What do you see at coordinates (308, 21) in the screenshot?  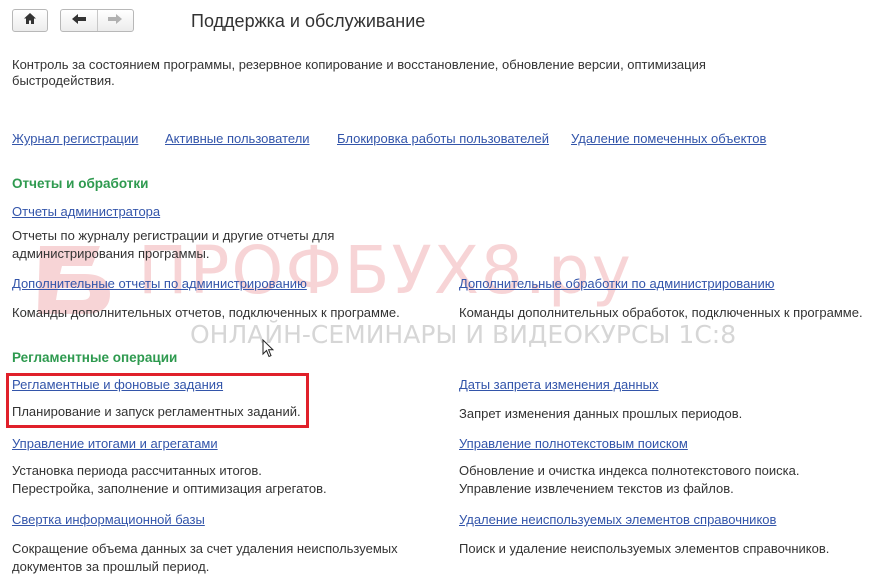 I see `page-title: Поддержка и обслуживание` at bounding box center [308, 21].